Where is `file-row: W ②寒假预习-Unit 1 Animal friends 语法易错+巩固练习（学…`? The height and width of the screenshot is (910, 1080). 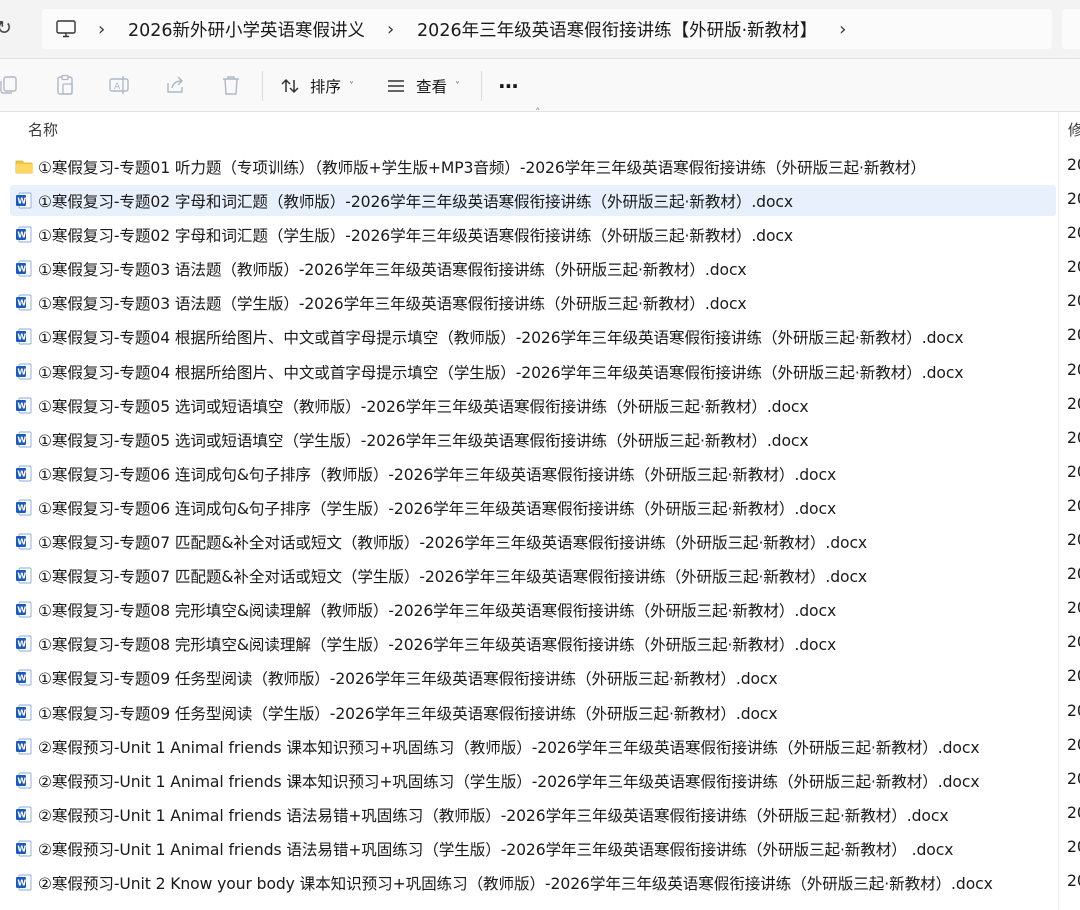 file-row: W ②寒假预习-Unit 1 Animal friends 语法易错+巩固练习（学… is located at coordinates (540, 849).